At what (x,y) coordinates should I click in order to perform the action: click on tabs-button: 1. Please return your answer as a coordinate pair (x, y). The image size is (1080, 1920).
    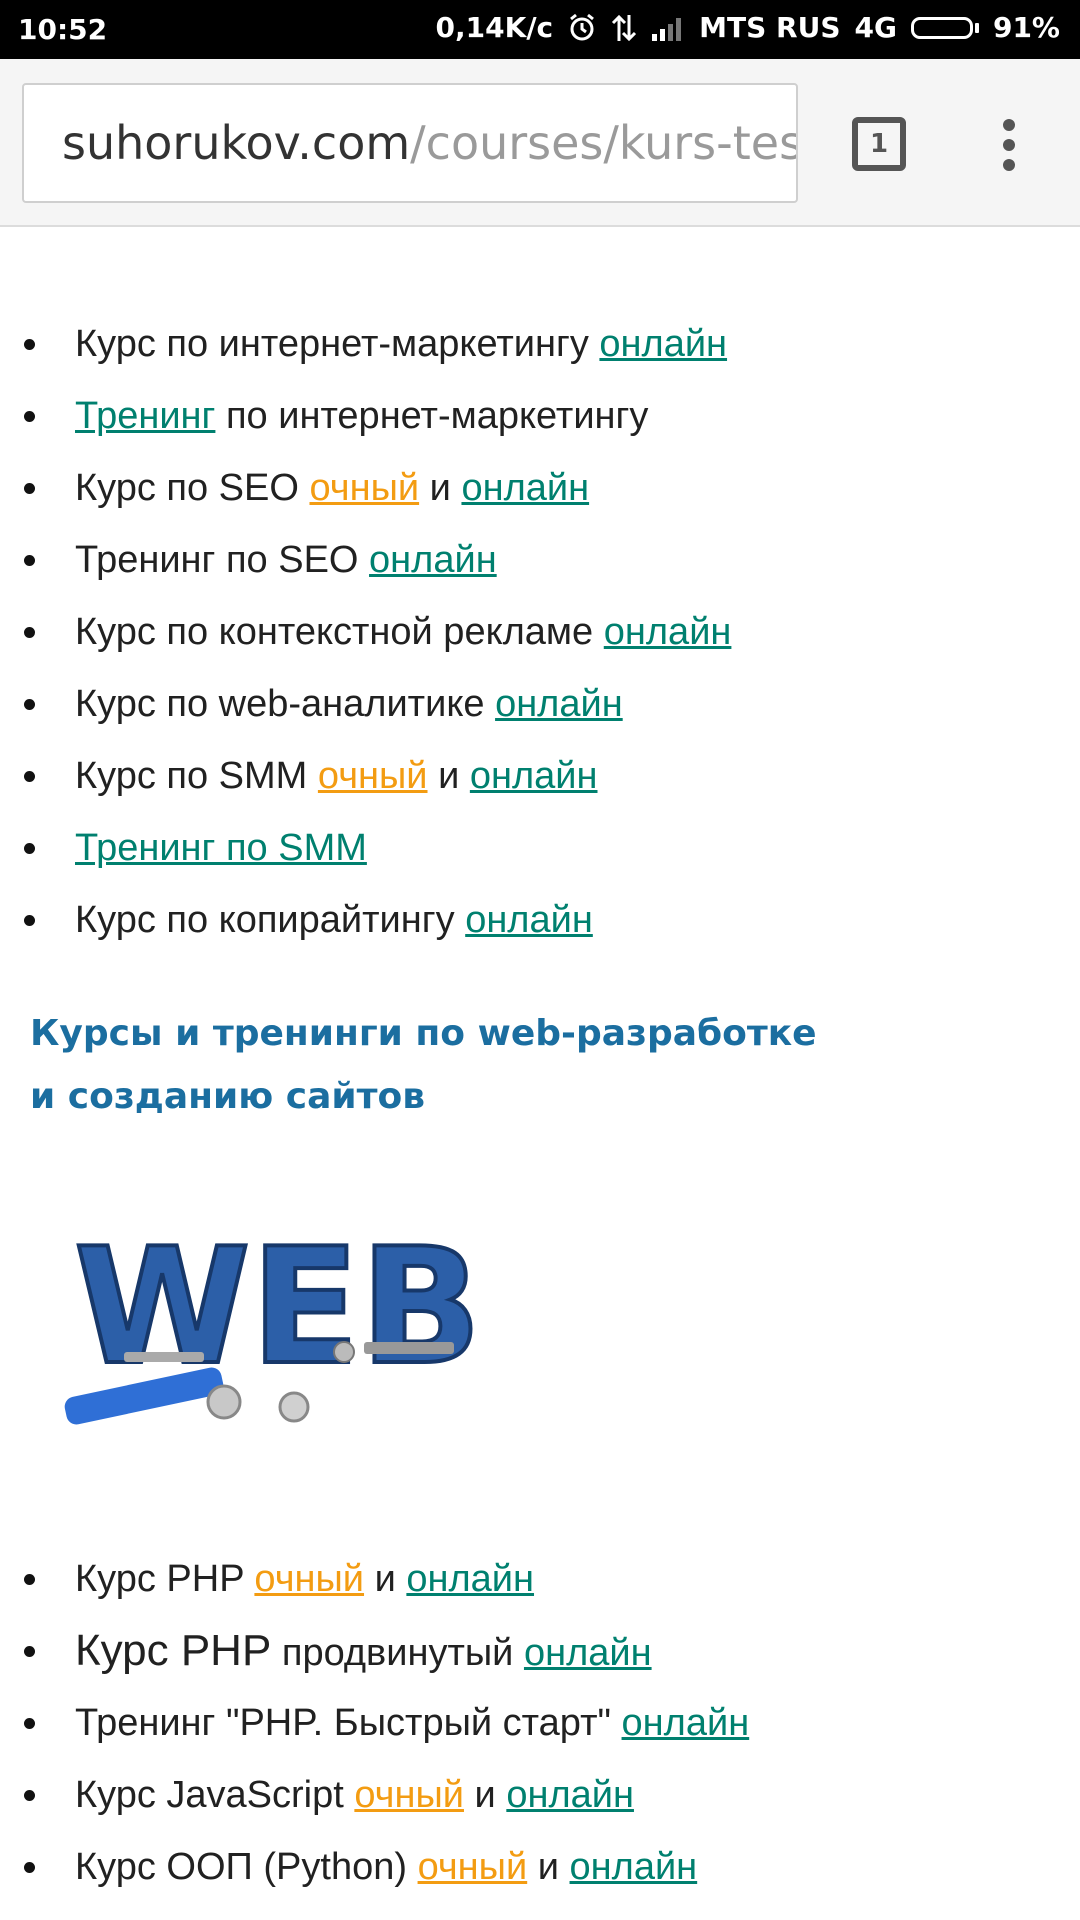
    Looking at the image, I should click on (879, 144).